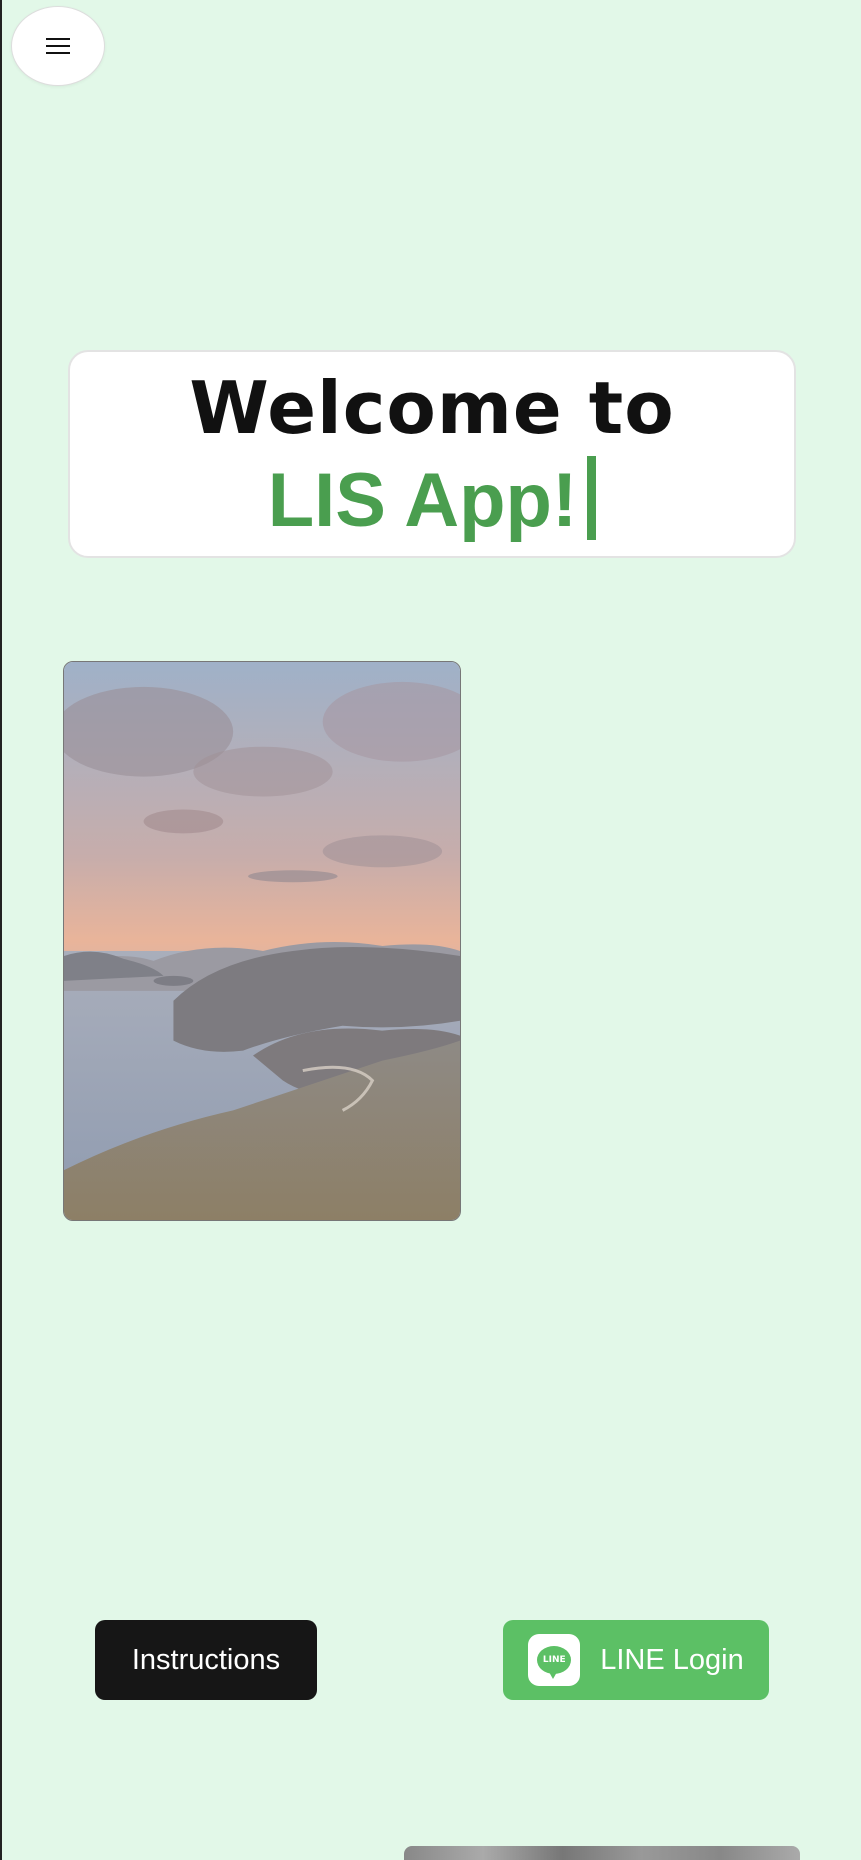 The height and width of the screenshot is (1860, 861). I want to click on app-name-text: LIS App!, so click(422, 500).